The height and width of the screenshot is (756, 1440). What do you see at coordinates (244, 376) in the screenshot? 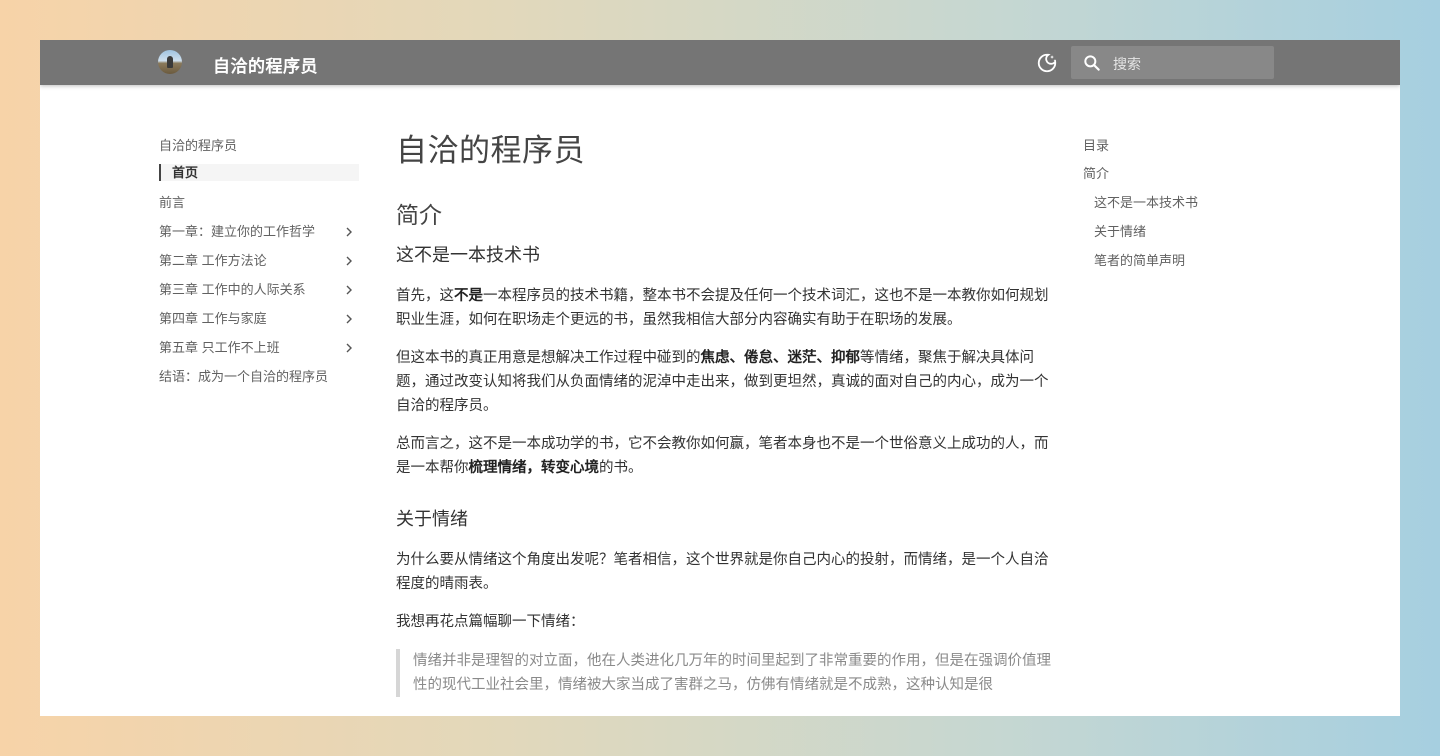
I see `nav-item-label: 结语：成为一个自洽的程序员` at bounding box center [244, 376].